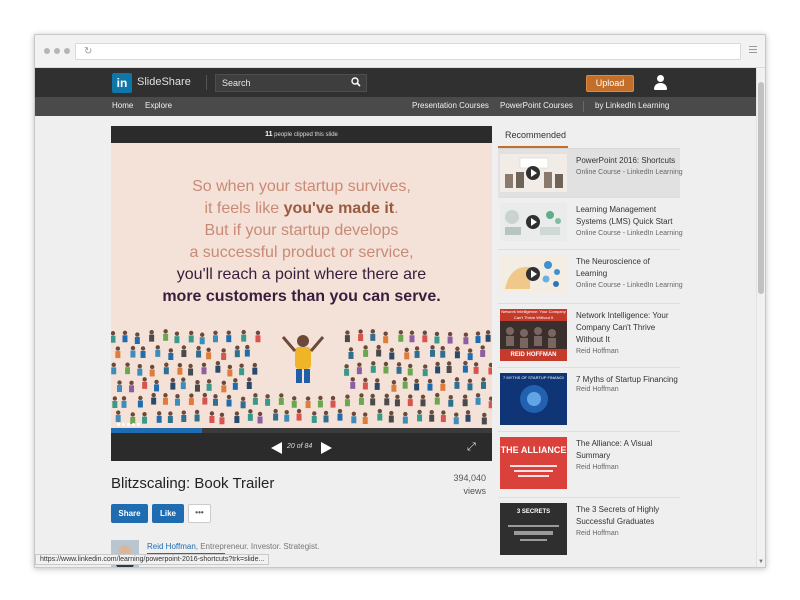  Describe the element at coordinates (761, 562) in the screenshot. I see `scroll-down-icon: ▼` at that location.